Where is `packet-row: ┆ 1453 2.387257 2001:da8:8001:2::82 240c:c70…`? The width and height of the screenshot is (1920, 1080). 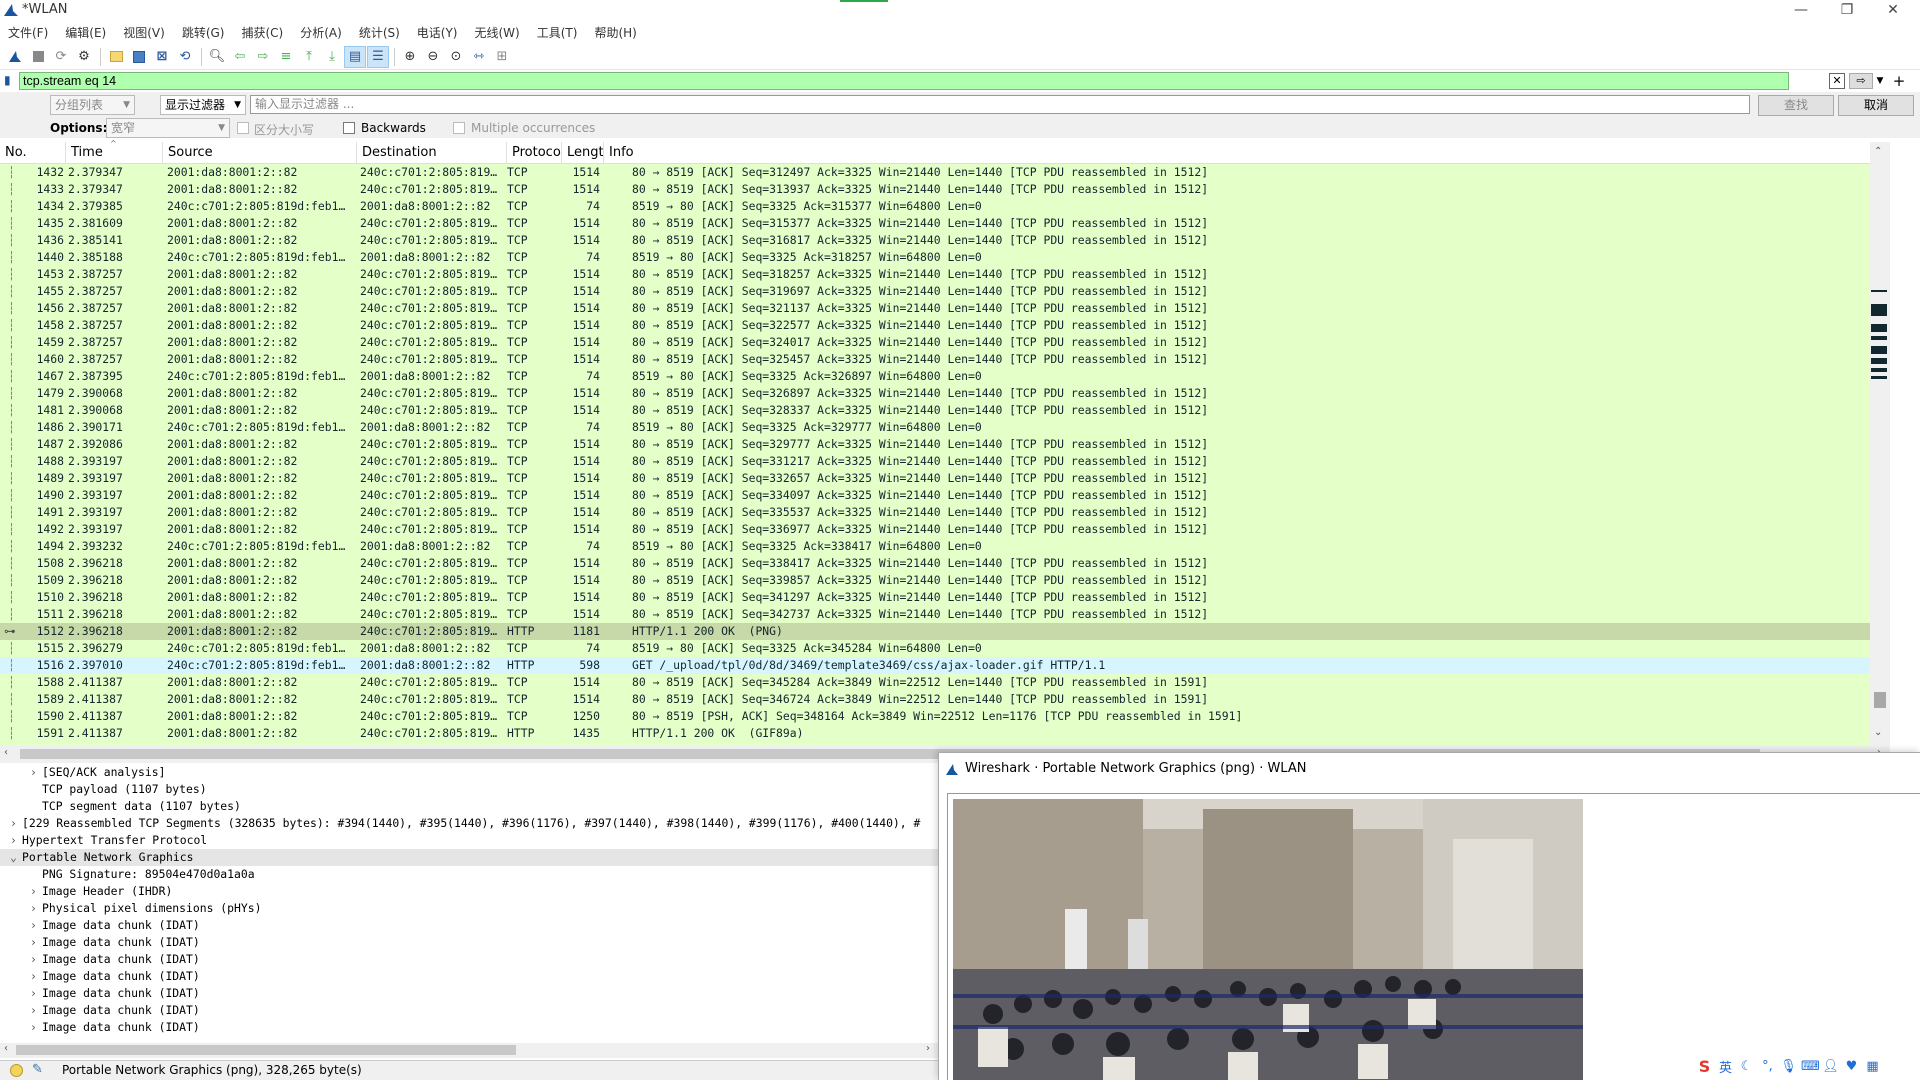
packet-row: ┆ 1453 2.387257 2001:da8:8001:2::82 240c:c70… is located at coordinates (935, 274).